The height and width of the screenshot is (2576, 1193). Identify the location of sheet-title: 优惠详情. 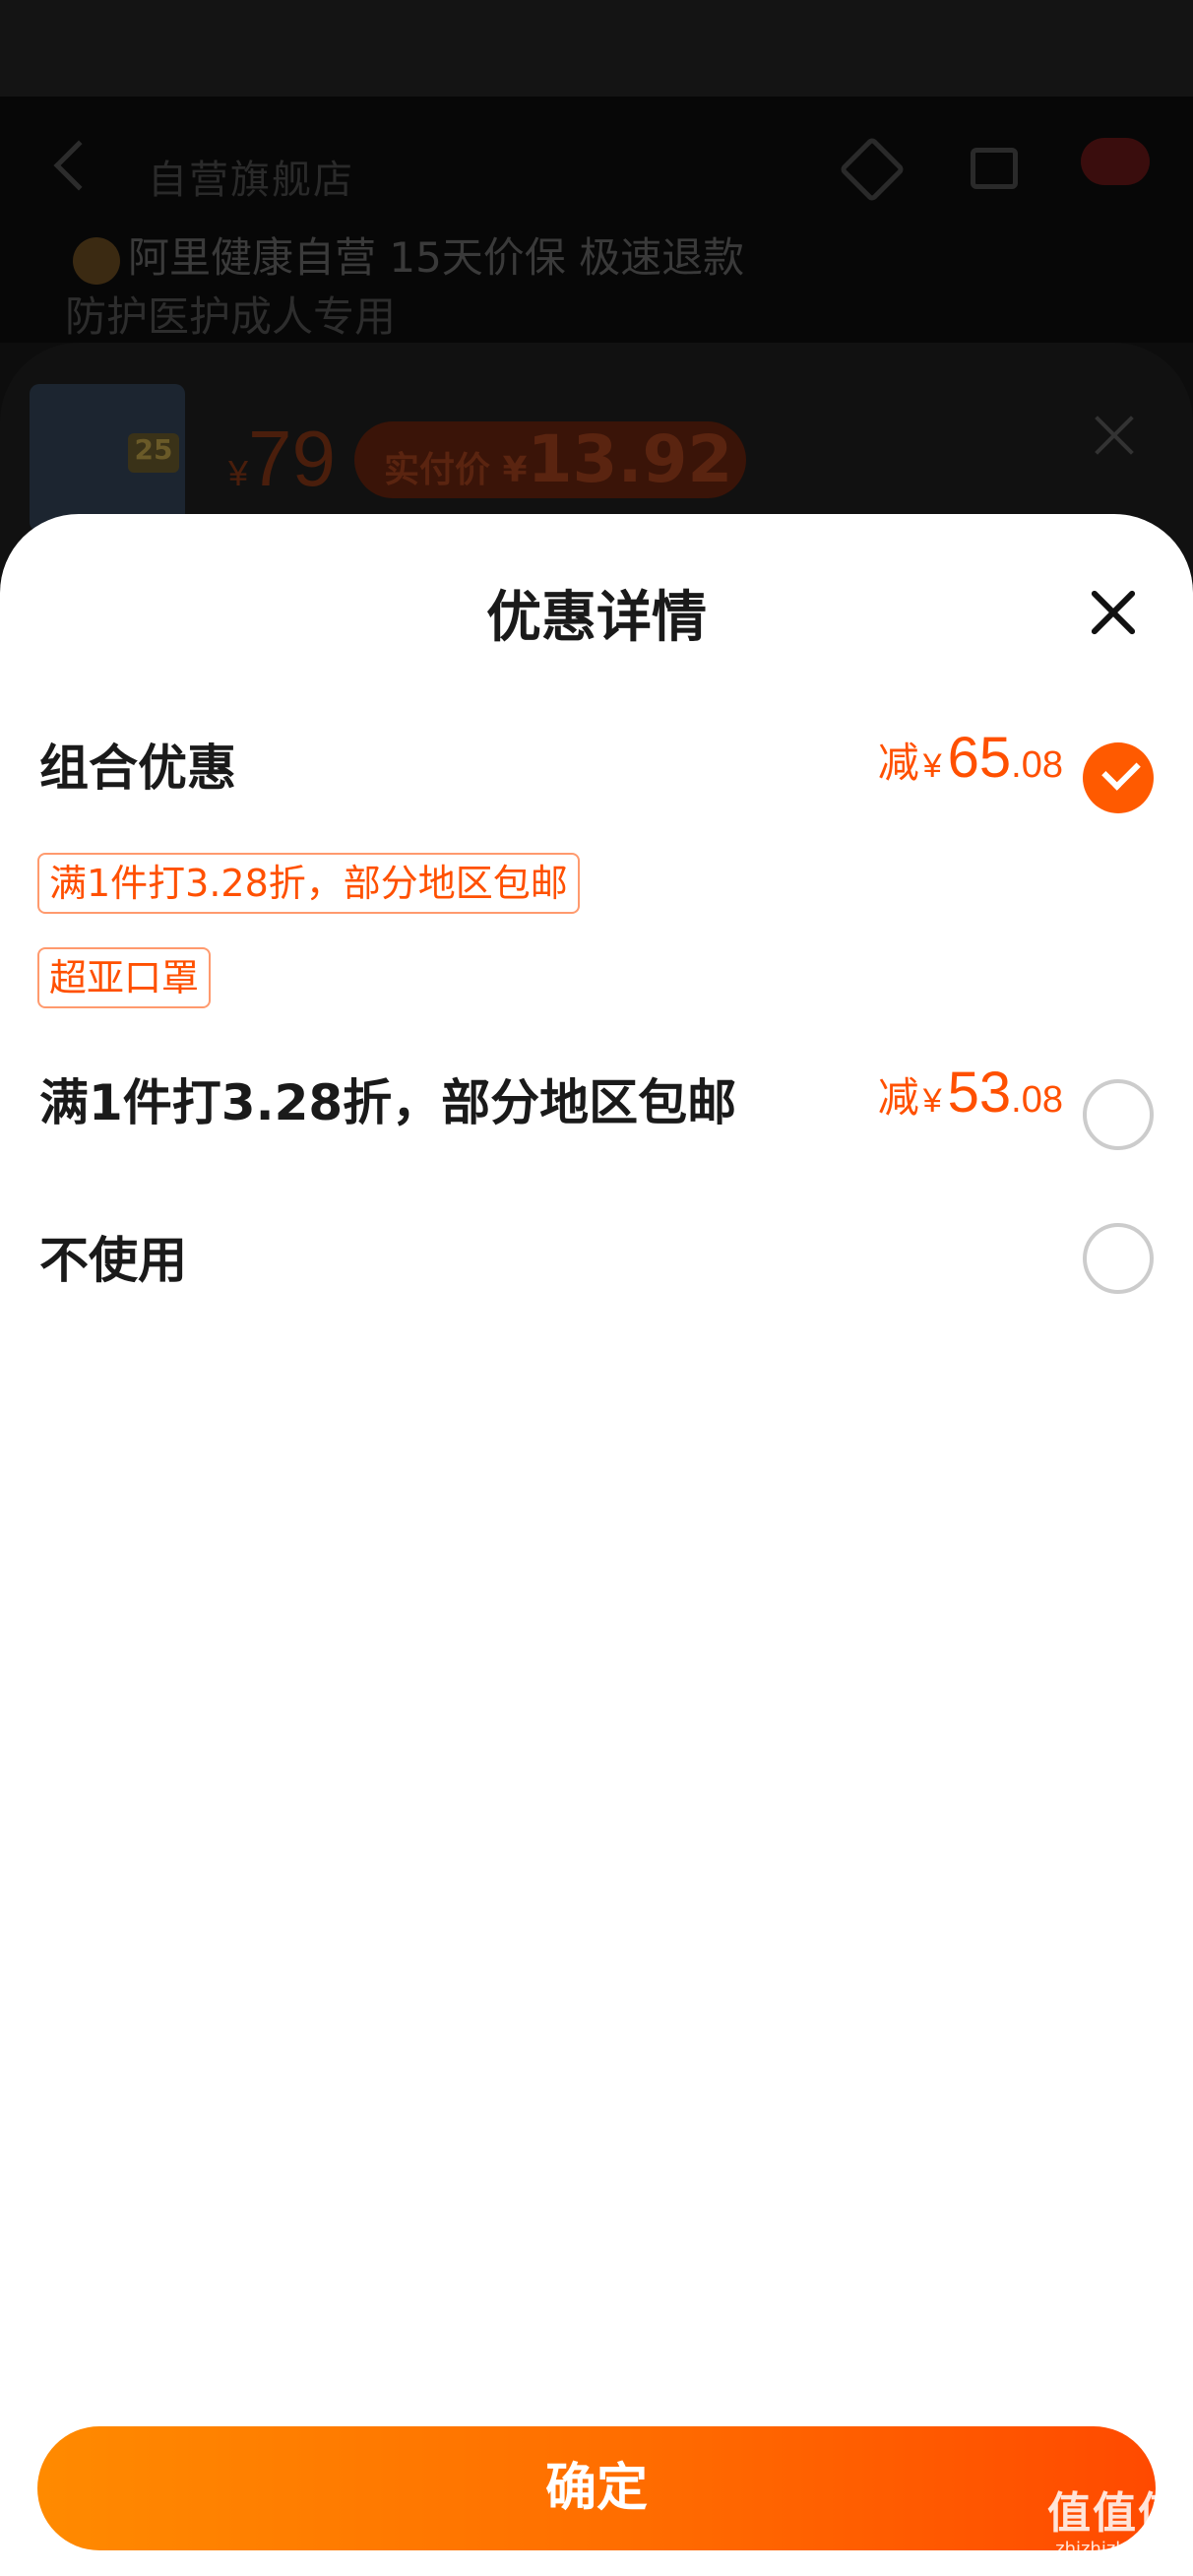
(596, 618).